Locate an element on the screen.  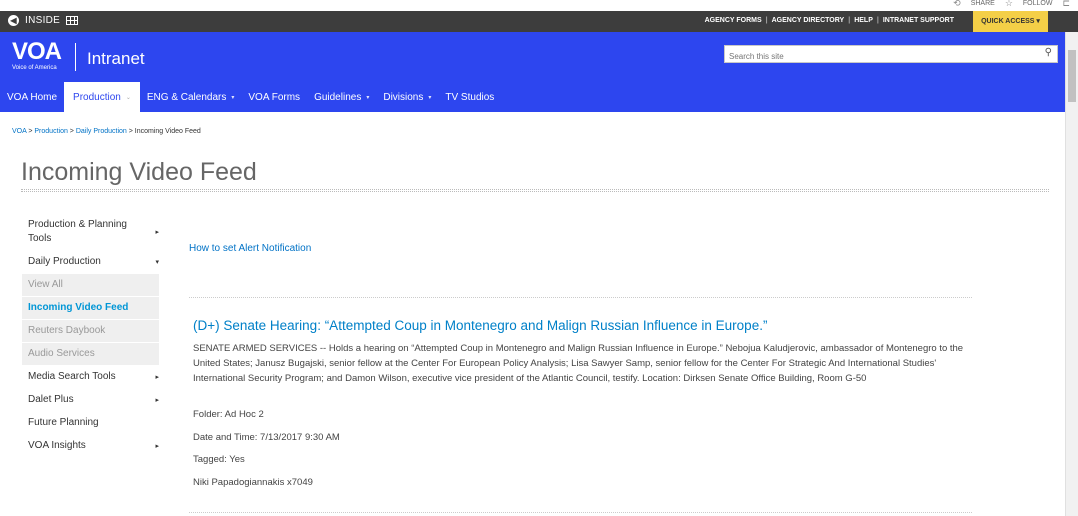
leftnav-subitem-audio-services: Audio Services is located at coordinates (90, 354).